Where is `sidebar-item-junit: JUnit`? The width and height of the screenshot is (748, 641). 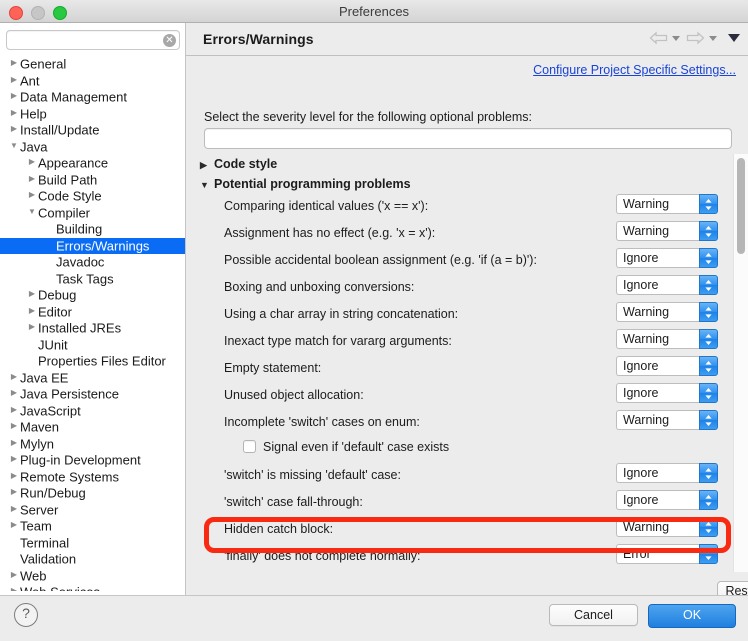 sidebar-item-junit: JUnit is located at coordinates (92, 345).